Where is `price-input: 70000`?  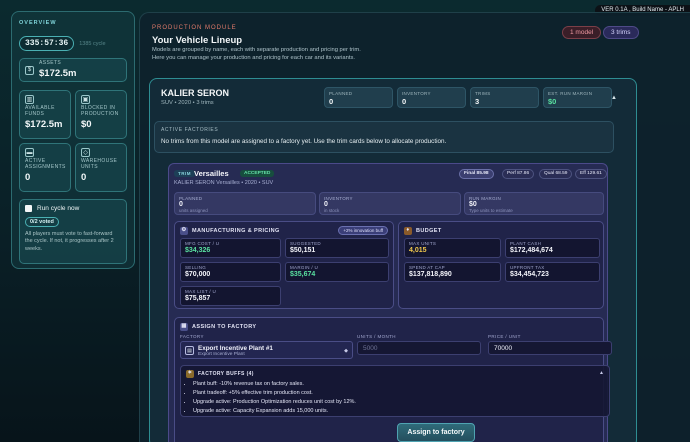 price-input: 70000 is located at coordinates (550, 348).